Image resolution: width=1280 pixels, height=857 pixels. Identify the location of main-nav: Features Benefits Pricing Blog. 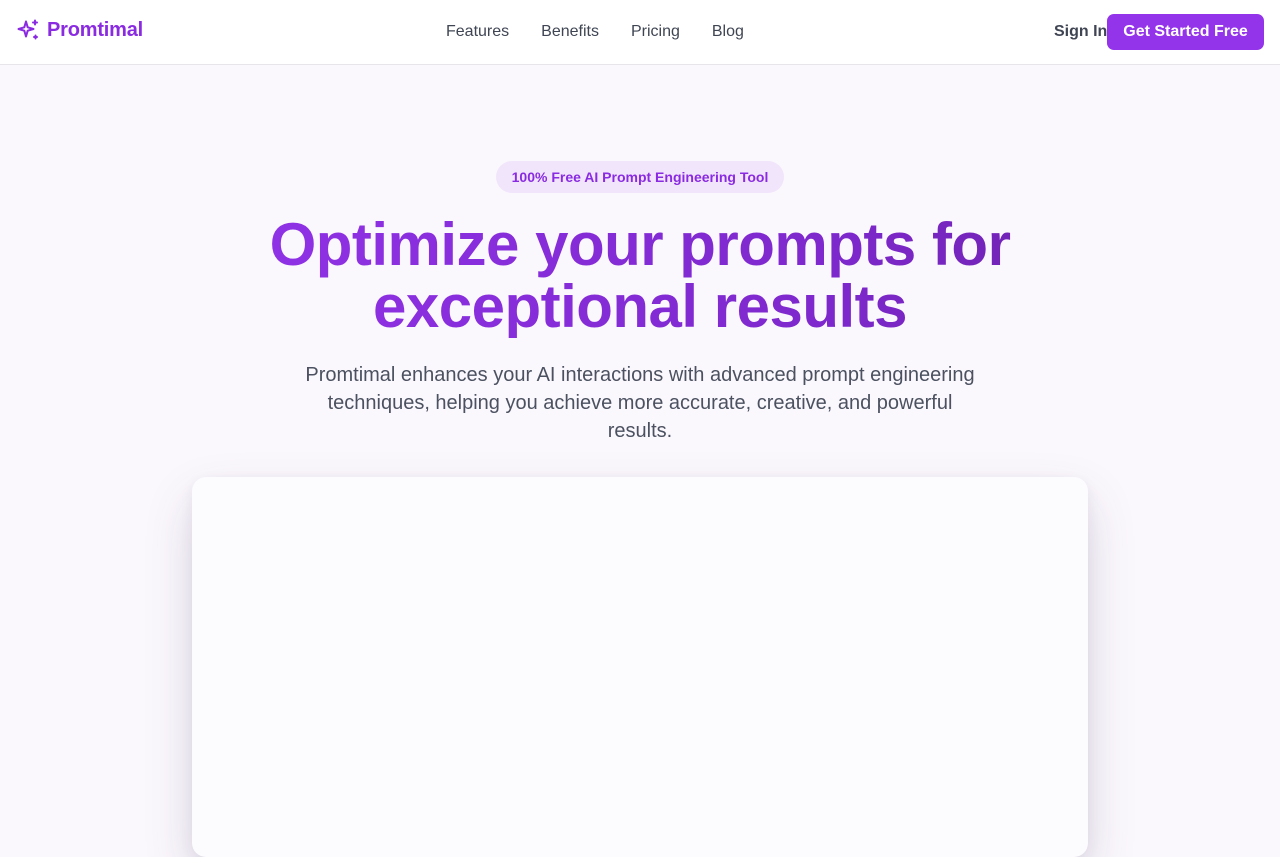
(595, 32).